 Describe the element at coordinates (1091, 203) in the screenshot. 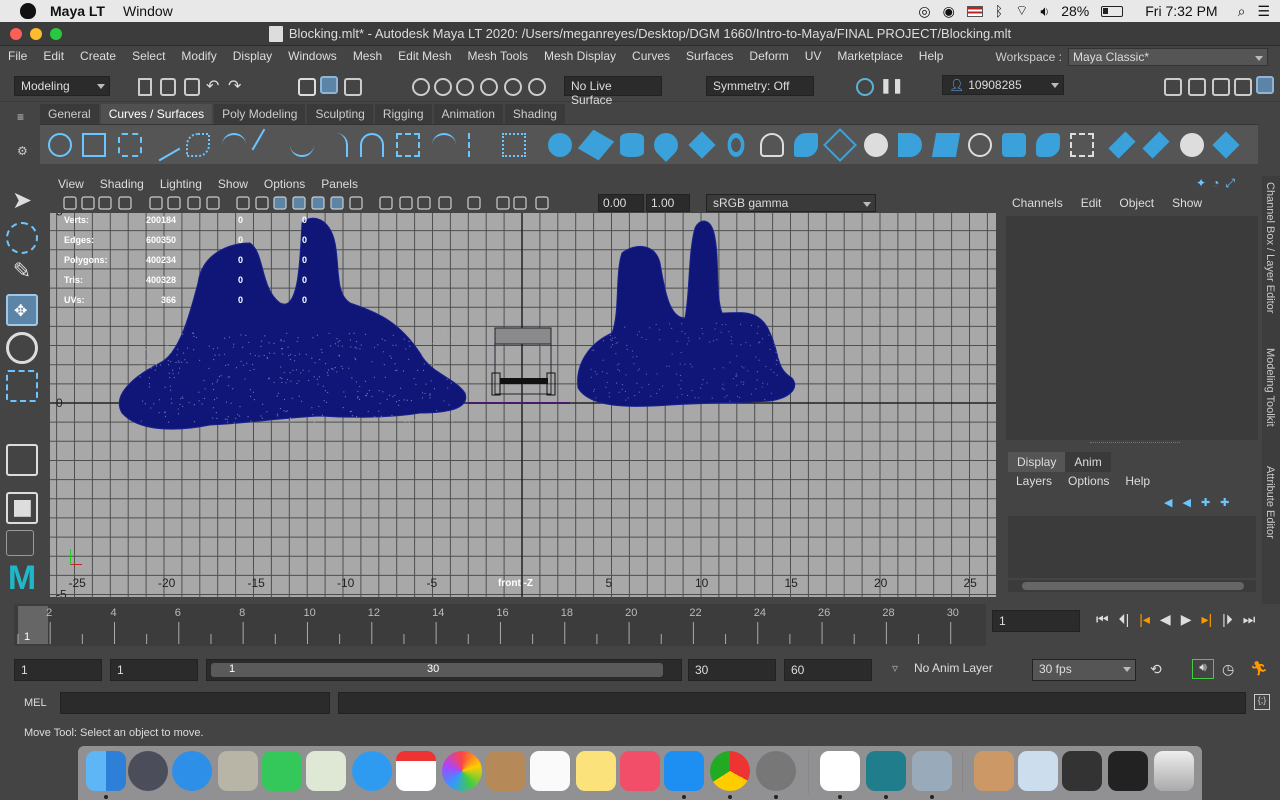

I see `channel-box-menu-edit: Edit` at that location.